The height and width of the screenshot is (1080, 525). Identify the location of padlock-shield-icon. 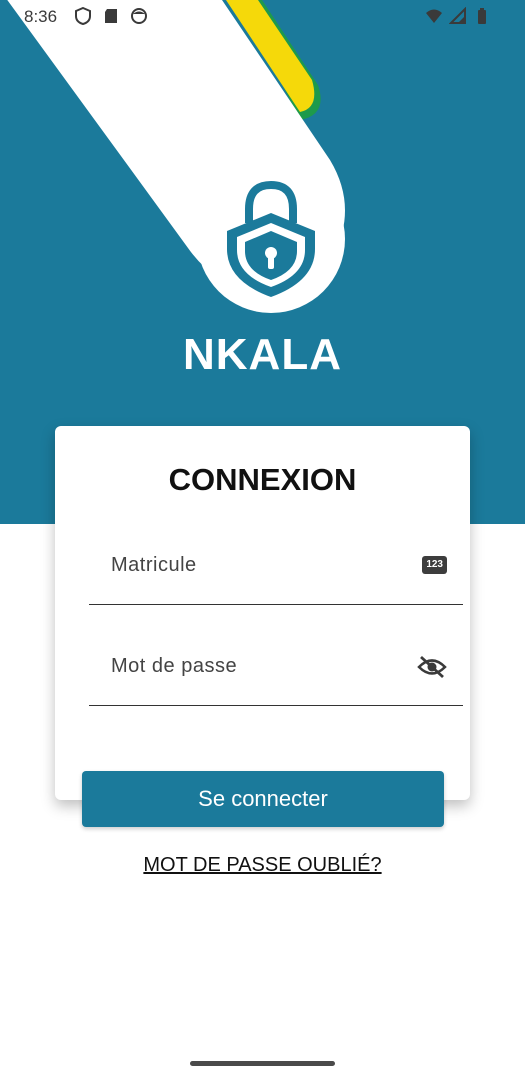
(271, 238).